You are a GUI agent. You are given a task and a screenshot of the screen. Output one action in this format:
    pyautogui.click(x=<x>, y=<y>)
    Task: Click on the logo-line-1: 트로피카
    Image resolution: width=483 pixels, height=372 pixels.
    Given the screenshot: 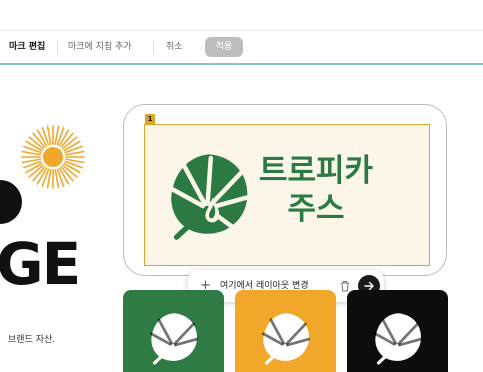 What is the action you would take?
    pyautogui.click(x=316, y=171)
    